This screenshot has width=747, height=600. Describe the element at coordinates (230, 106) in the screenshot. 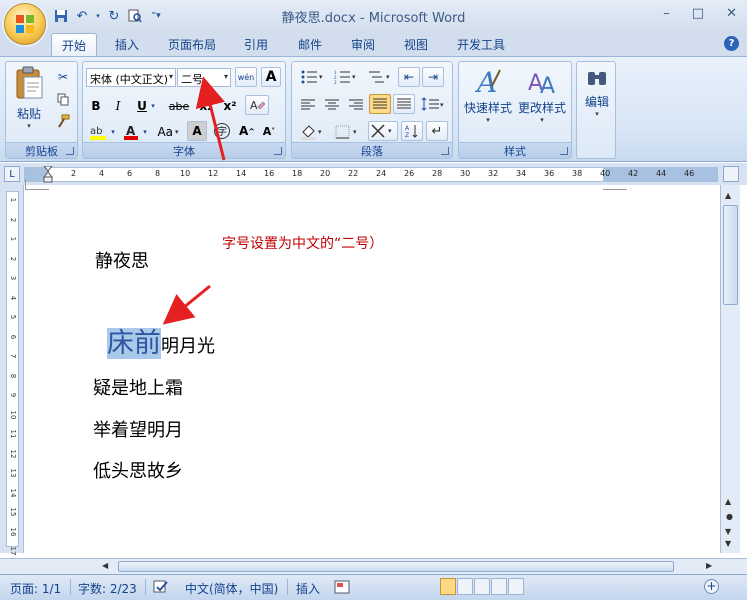

I see `superscript-button: x²` at that location.